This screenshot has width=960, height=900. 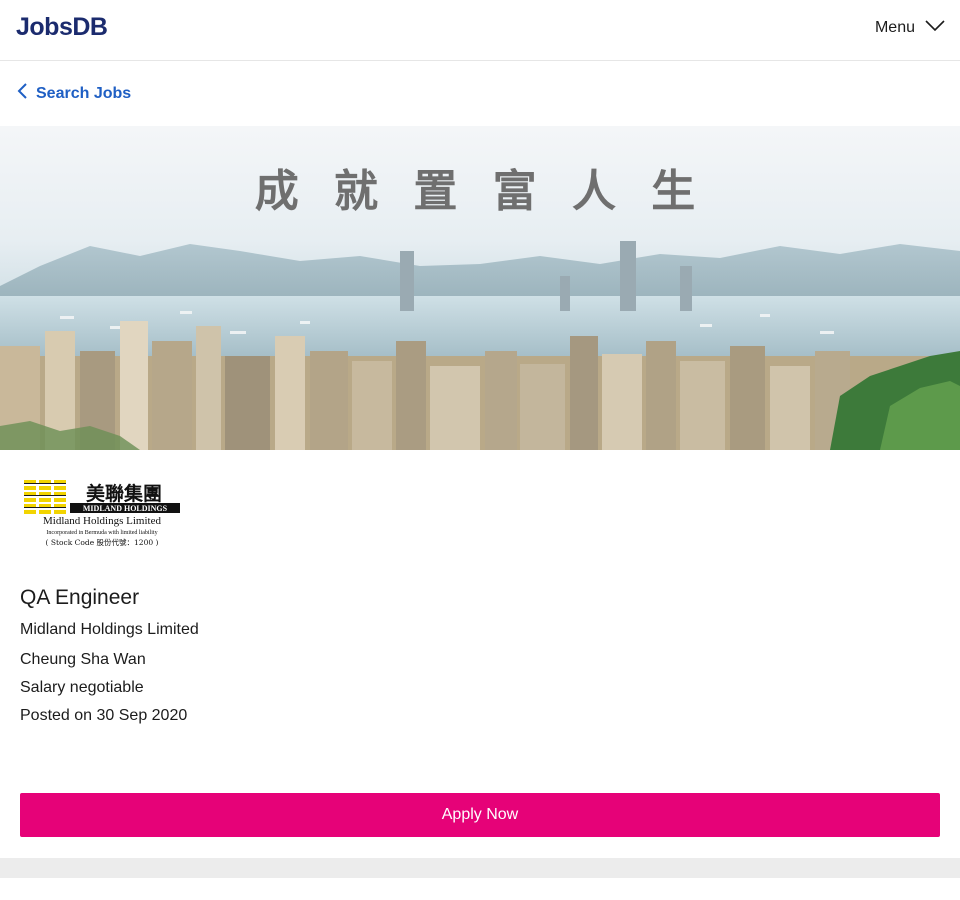 I want to click on company-name: Midland Holdings Limited, so click(x=109, y=630).